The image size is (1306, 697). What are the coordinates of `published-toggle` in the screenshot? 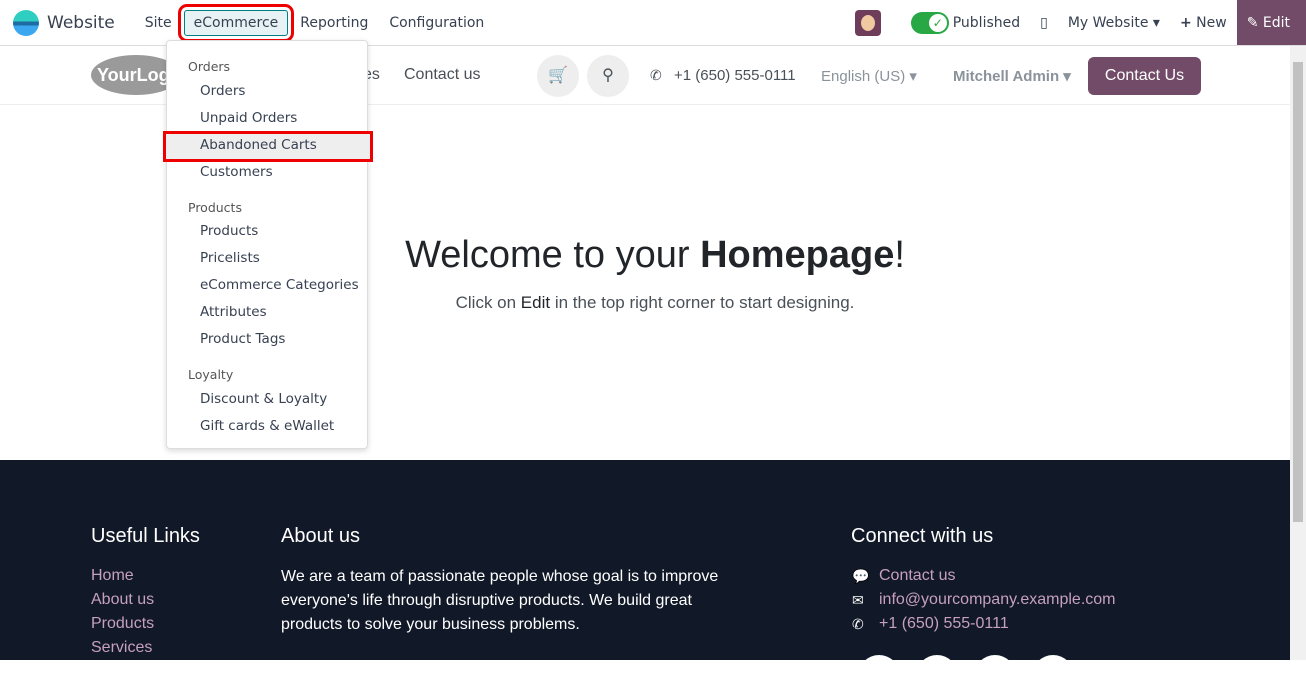 It's located at (929, 22).